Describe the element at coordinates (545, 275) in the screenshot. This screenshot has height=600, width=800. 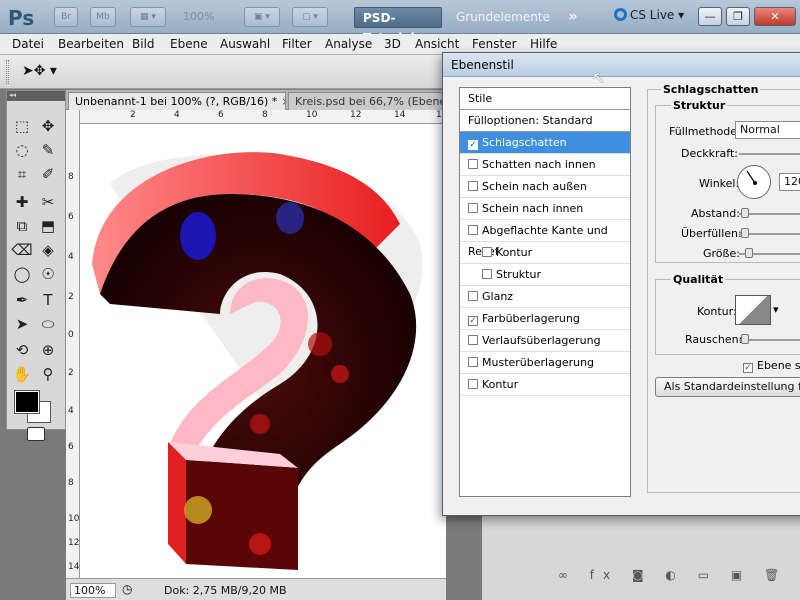
I see `style-item-struktur: Struktur` at that location.